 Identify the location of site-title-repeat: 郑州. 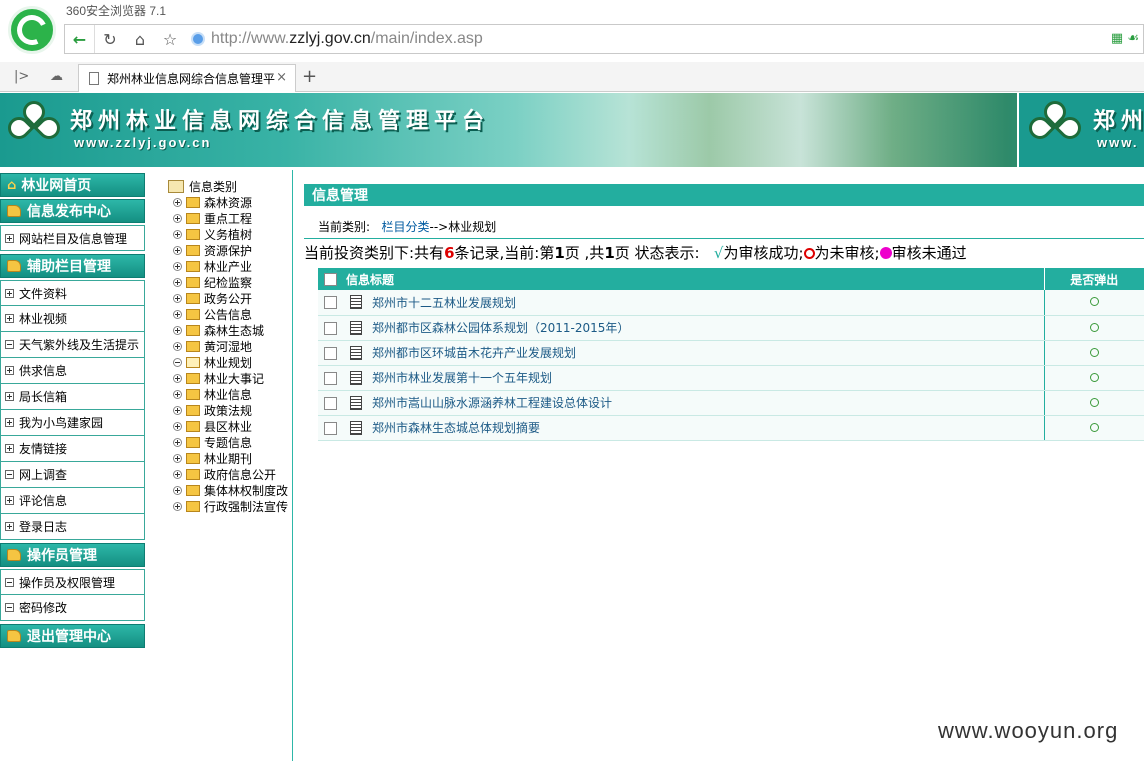
(1118, 121).